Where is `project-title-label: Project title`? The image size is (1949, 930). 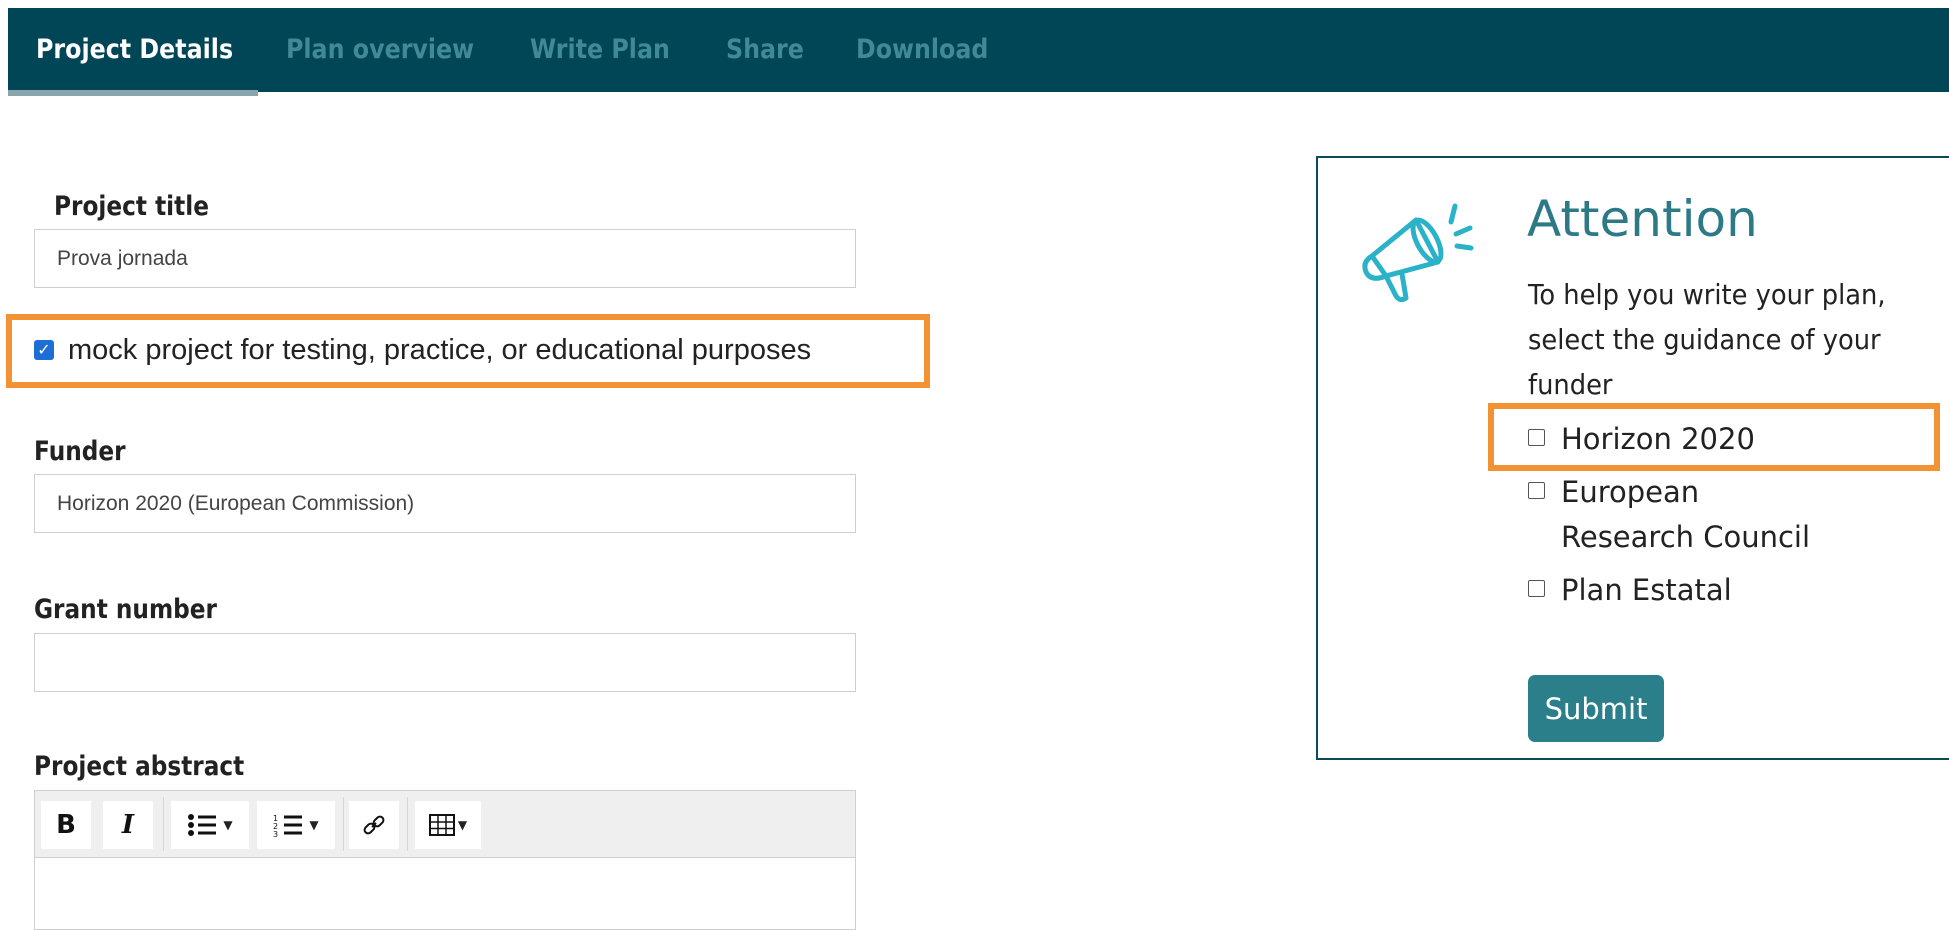
project-title-label: Project title is located at coordinates (131, 206).